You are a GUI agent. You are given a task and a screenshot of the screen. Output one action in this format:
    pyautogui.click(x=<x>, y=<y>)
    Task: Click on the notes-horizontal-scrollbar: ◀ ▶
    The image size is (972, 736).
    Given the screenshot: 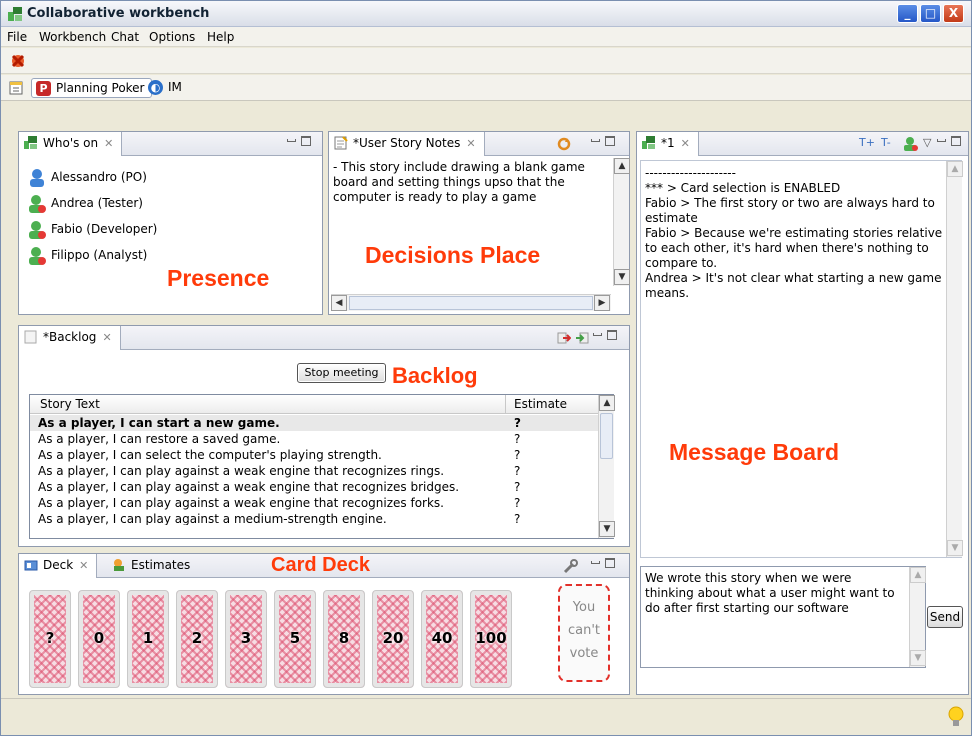 What is the action you would take?
    pyautogui.click(x=471, y=302)
    